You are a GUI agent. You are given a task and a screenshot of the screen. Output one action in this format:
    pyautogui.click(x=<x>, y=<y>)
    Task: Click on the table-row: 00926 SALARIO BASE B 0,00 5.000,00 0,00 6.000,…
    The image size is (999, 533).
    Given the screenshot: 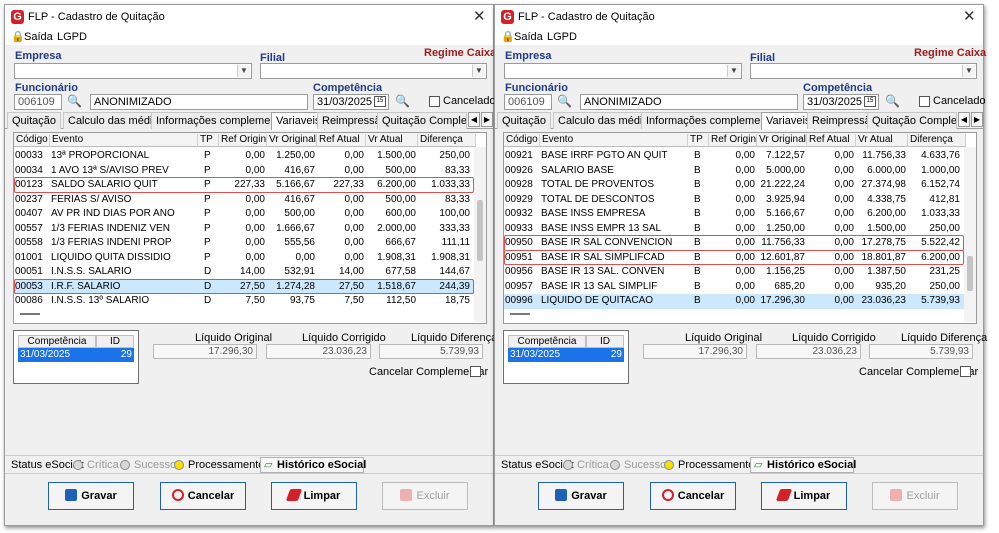 What is the action you would take?
    pyautogui.click(x=735, y=171)
    